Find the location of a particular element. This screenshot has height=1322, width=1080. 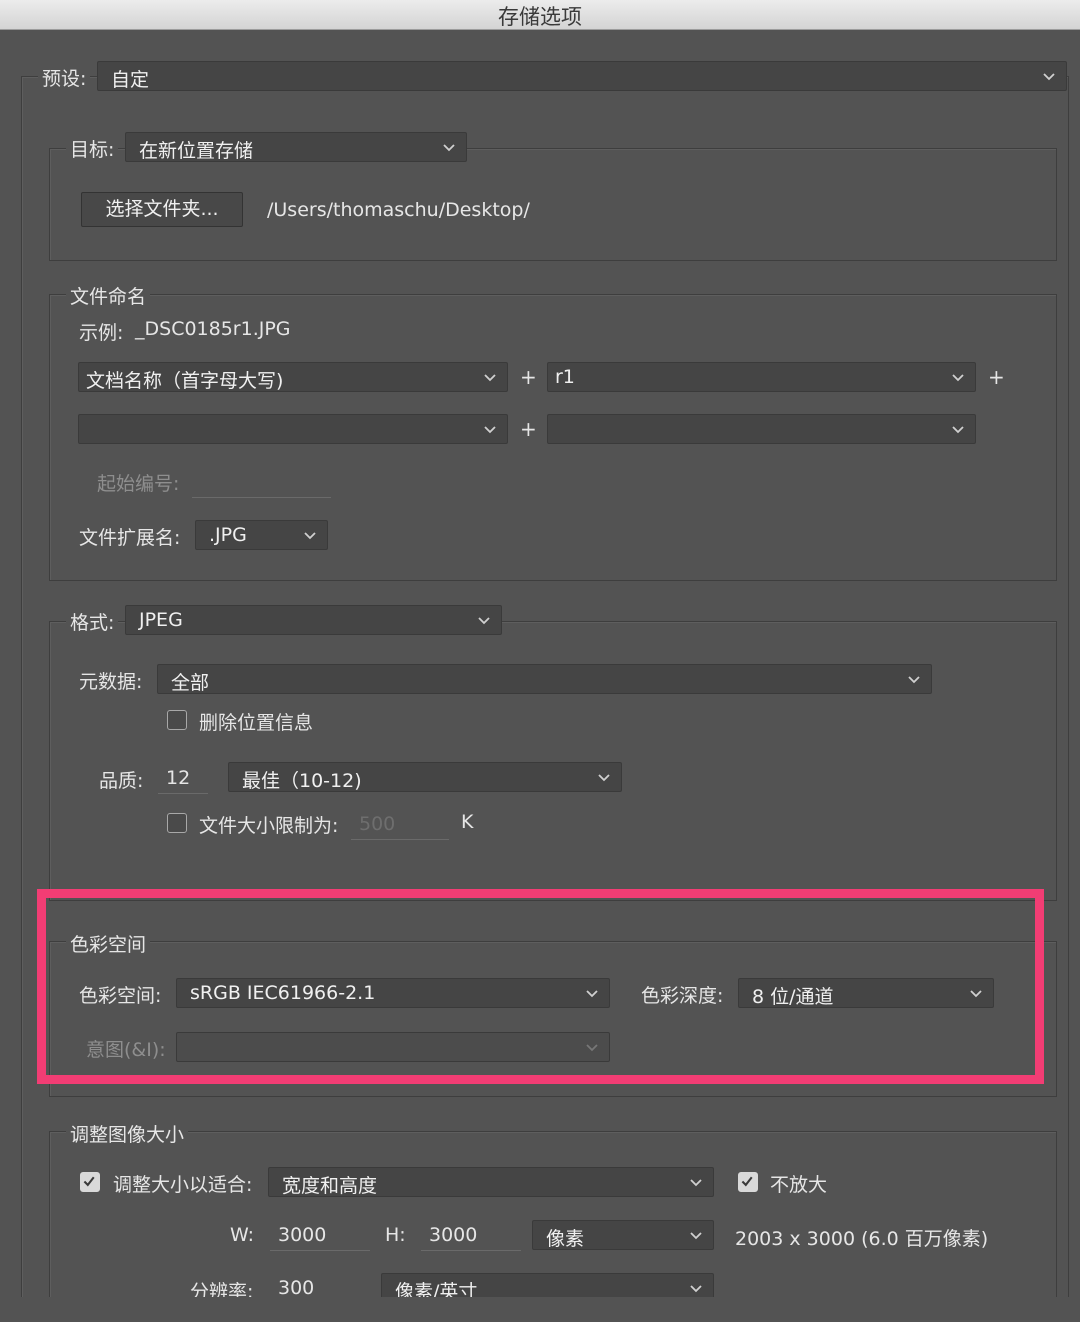

naming-field-1: 文档名称（首字母大写) is located at coordinates (293, 377).